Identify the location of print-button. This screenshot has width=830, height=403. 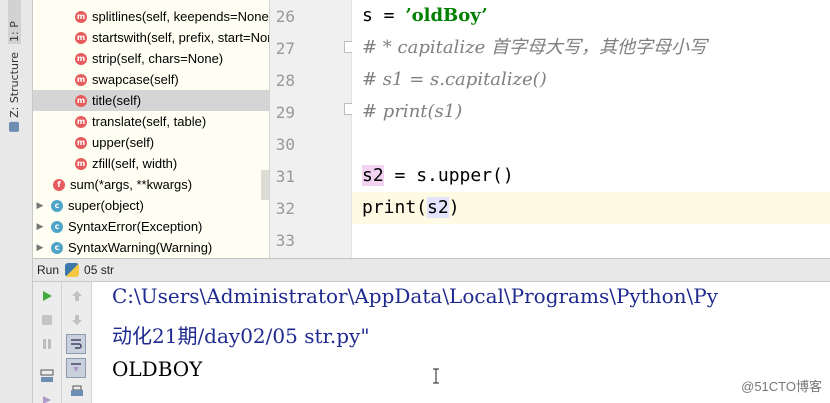
(77, 392).